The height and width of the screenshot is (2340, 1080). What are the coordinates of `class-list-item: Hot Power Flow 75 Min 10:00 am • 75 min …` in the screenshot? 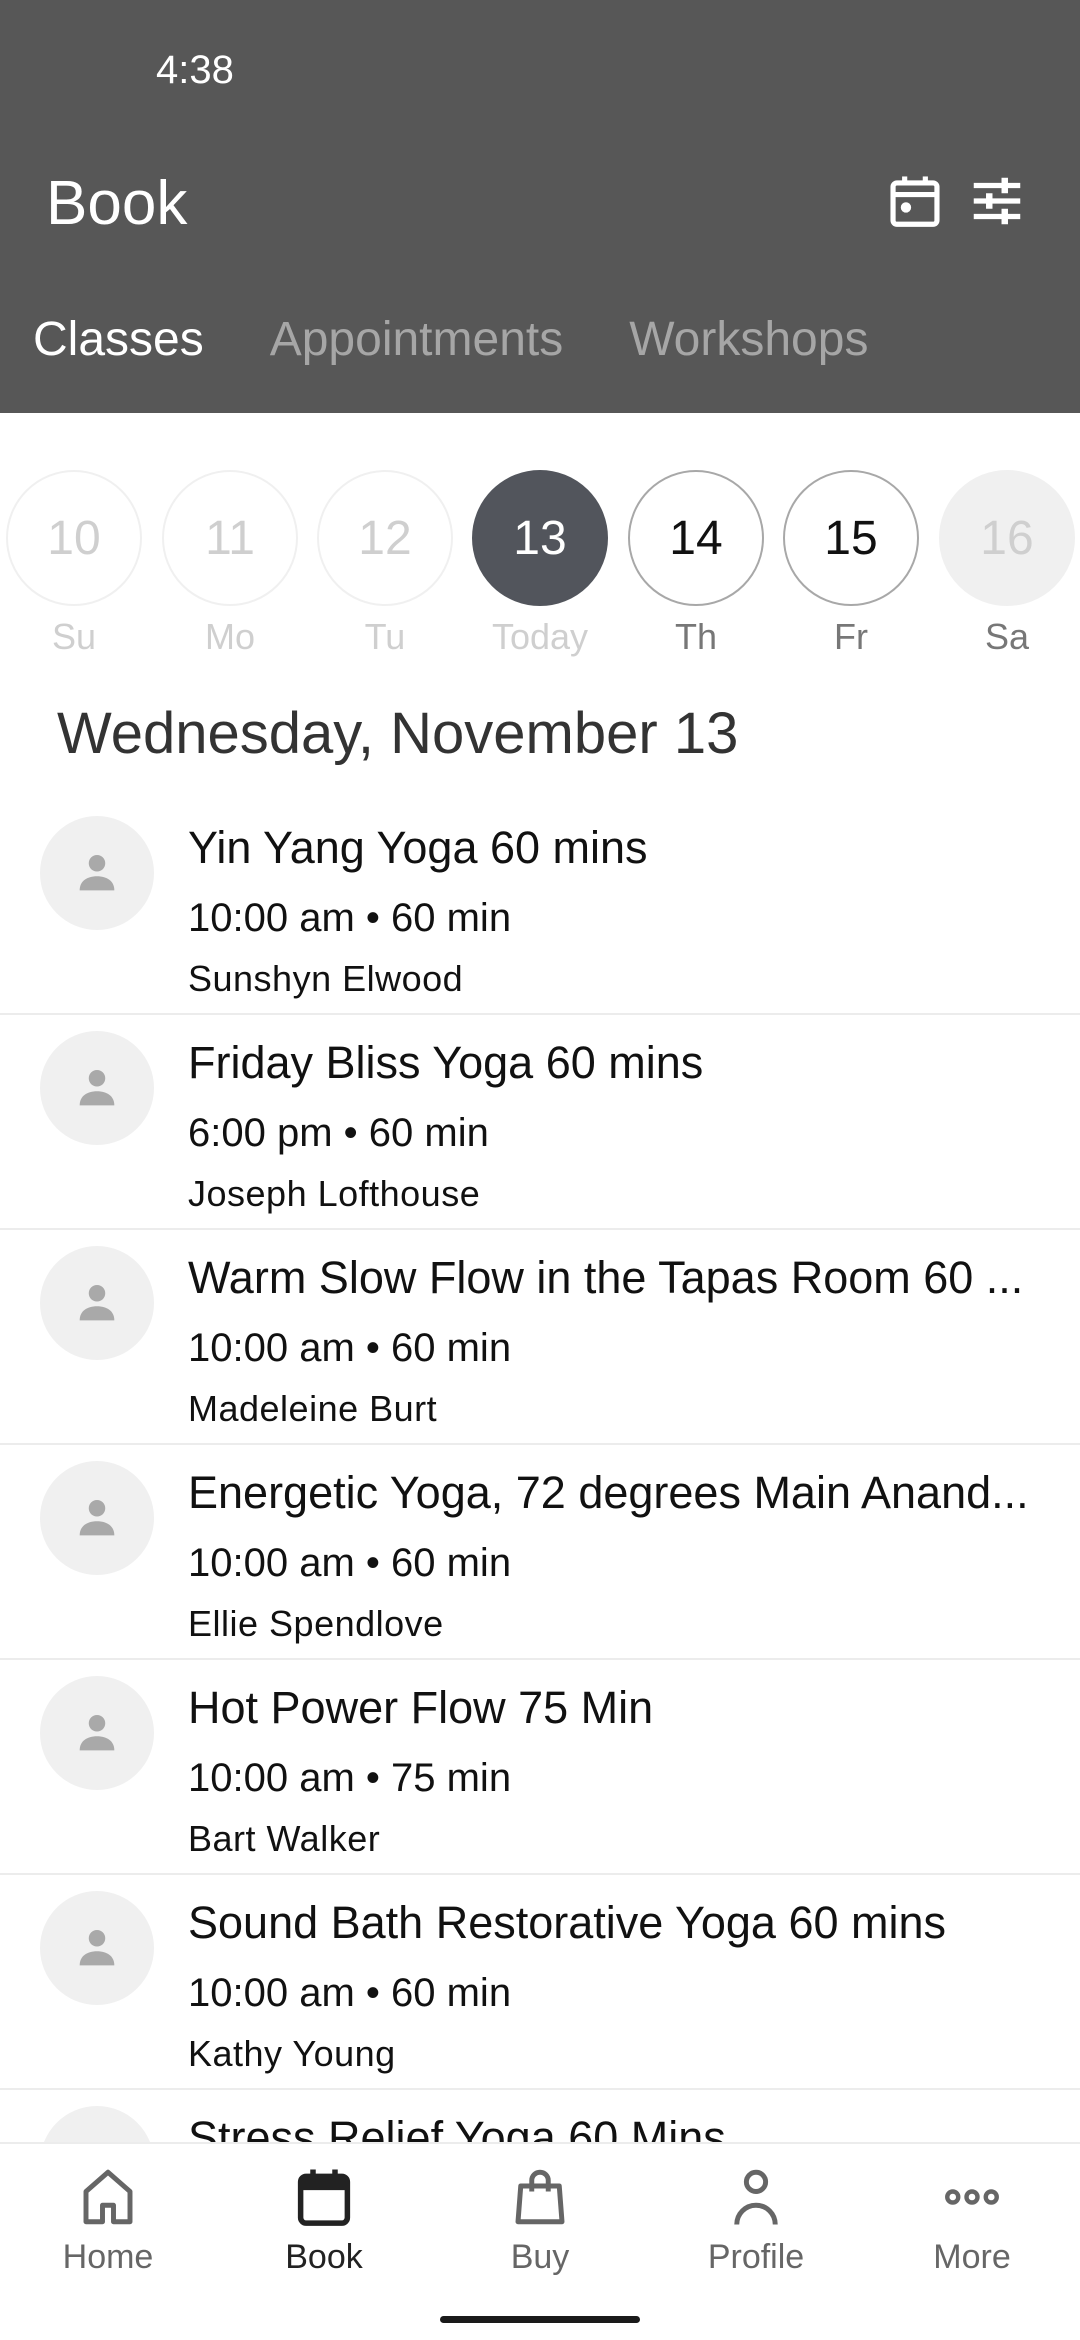 It's located at (540, 1767).